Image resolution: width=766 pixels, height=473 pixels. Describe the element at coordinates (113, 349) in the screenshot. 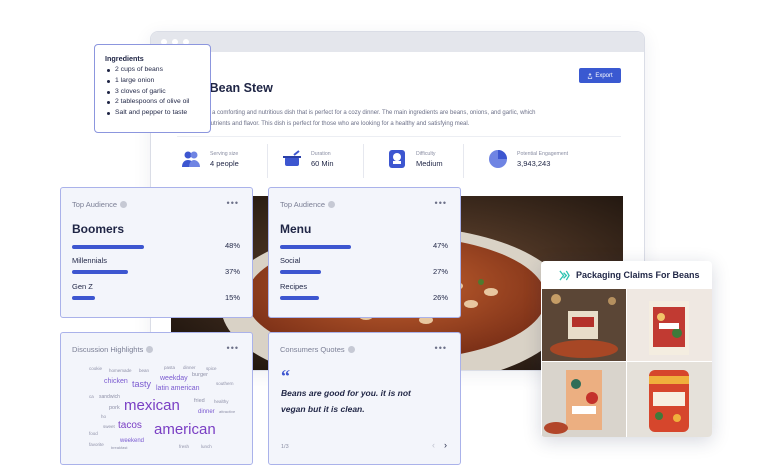

I see `panel-header: Discussion Highlights` at that location.